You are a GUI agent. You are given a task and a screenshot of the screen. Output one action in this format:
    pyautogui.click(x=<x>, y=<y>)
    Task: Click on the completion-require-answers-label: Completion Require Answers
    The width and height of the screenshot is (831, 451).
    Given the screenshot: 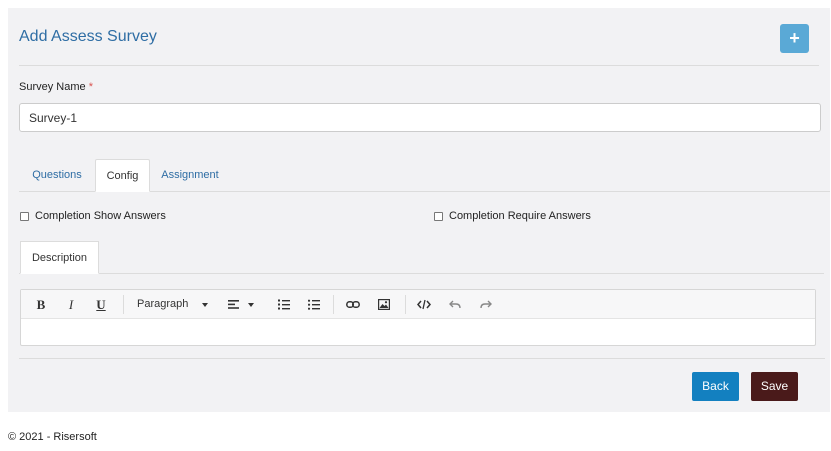 What is the action you would take?
    pyautogui.click(x=520, y=216)
    